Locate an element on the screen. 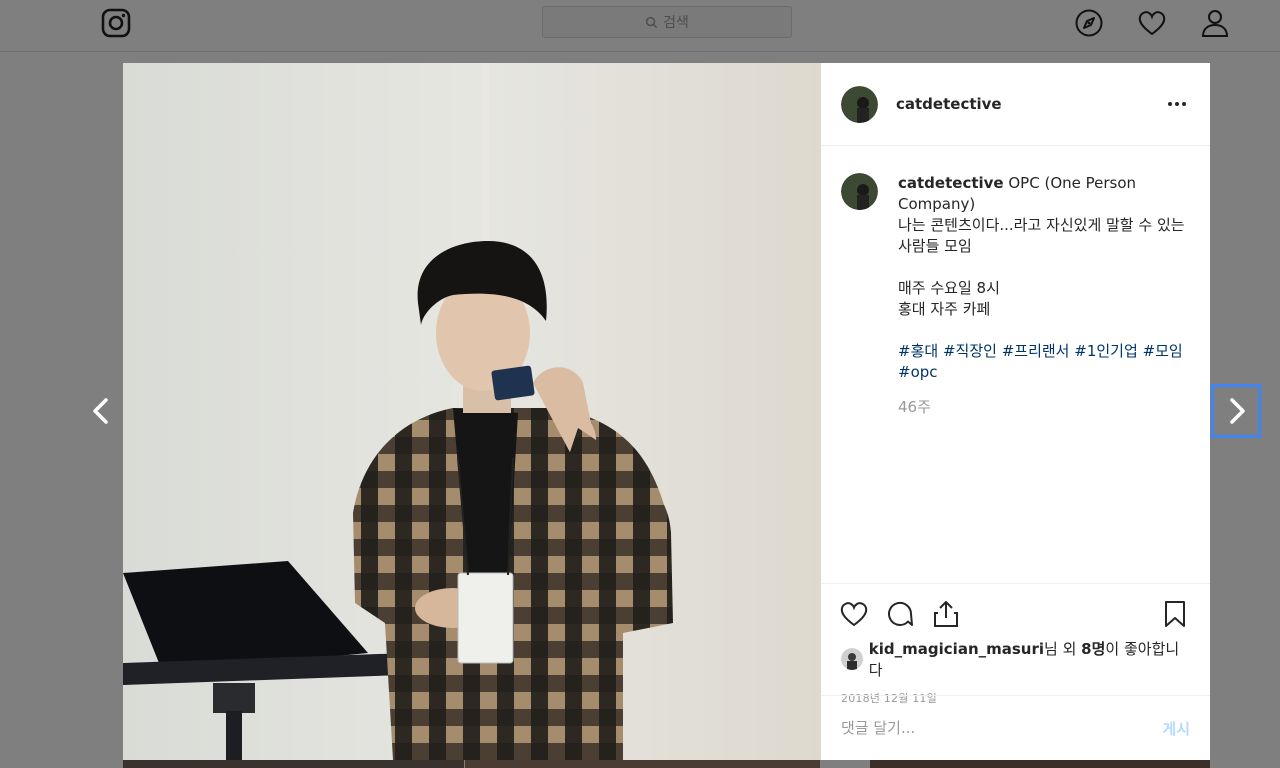  likes-count: 8명 is located at coordinates (1093, 649).